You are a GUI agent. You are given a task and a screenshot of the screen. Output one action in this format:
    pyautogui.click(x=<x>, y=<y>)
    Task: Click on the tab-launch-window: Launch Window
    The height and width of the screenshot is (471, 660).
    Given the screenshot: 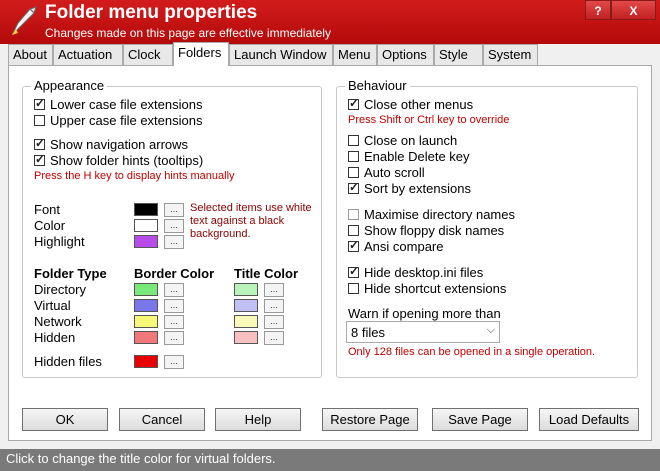 What is the action you would take?
    pyautogui.click(x=281, y=54)
    